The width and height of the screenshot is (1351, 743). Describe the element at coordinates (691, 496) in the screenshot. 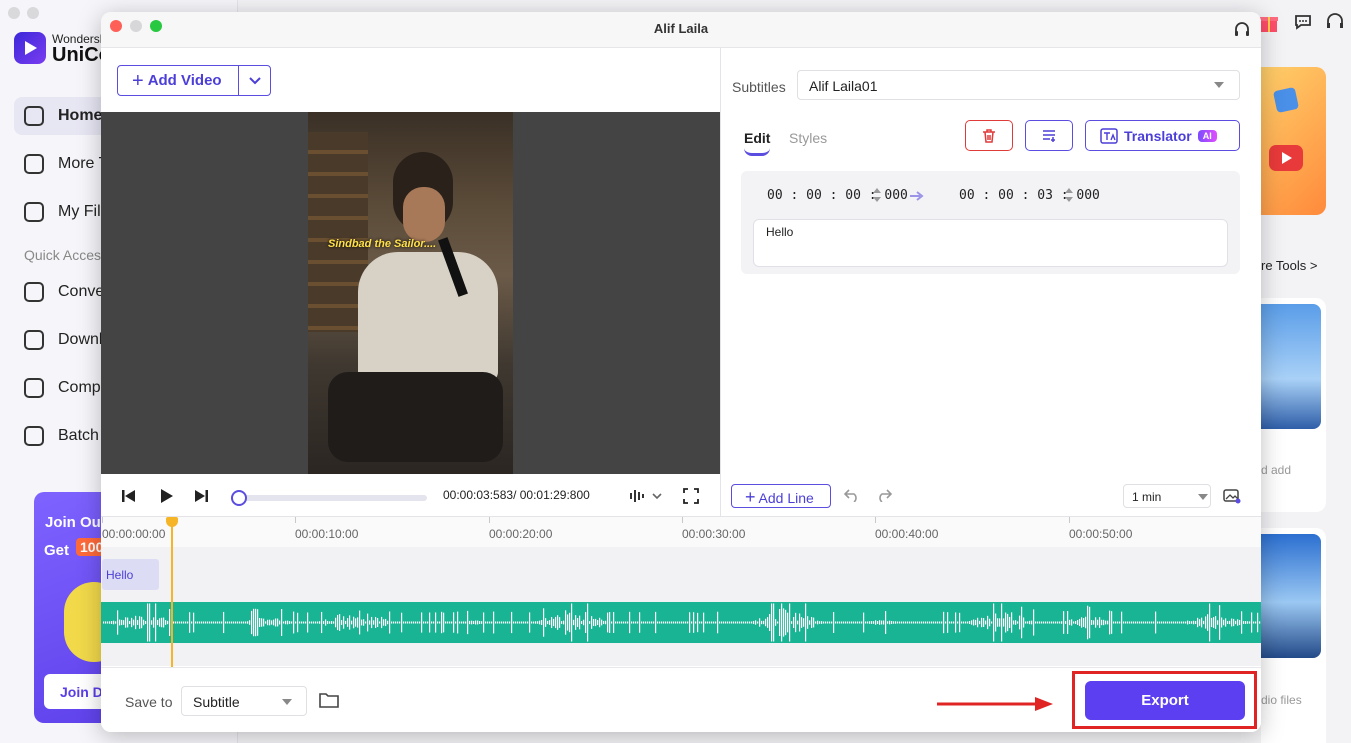

I see `fullscreen-icon` at that location.